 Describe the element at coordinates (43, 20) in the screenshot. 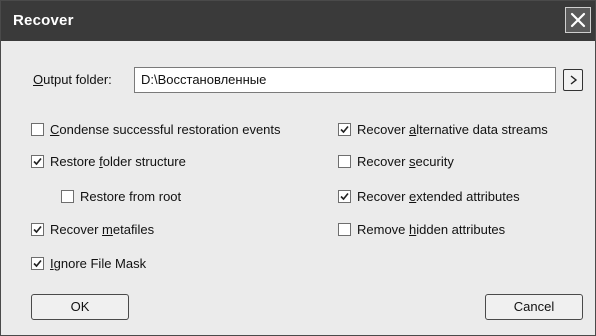

I see `dialog-title: Recover` at that location.